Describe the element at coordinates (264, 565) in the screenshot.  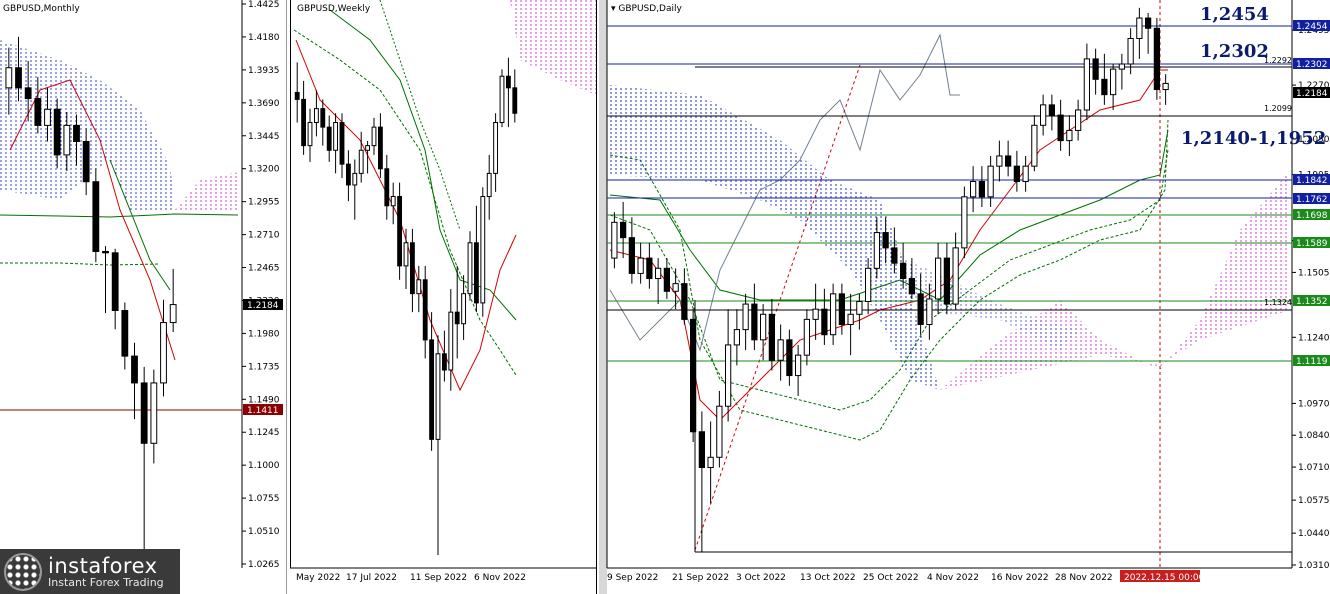
I see `monthly-y-tick-label: 1.0265` at that location.